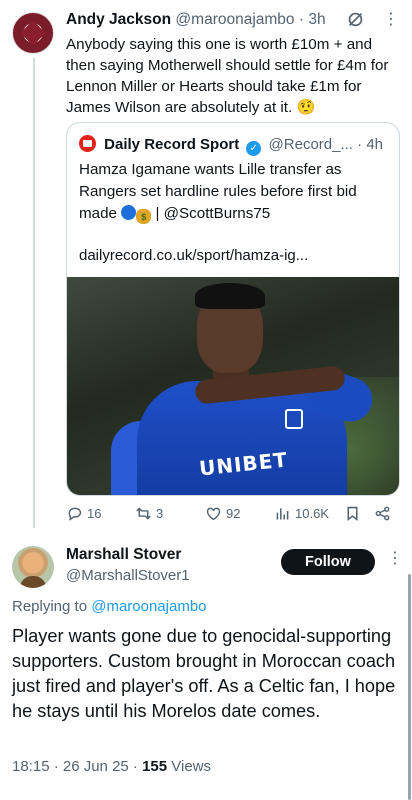  Describe the element at coordinates (123, 555) in the screenshot. I see `author-name: Marshall Stover` at that location.